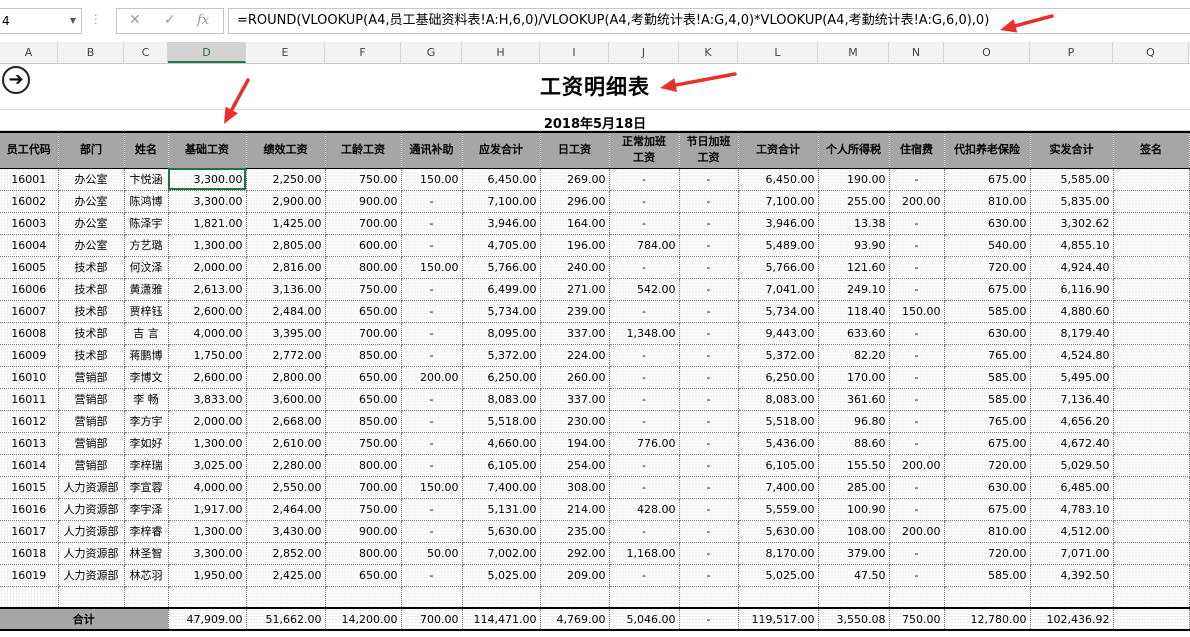 The height and width of the screenshot is (637, 1190). I want to click on column-header-o: O, so click(987, 52).